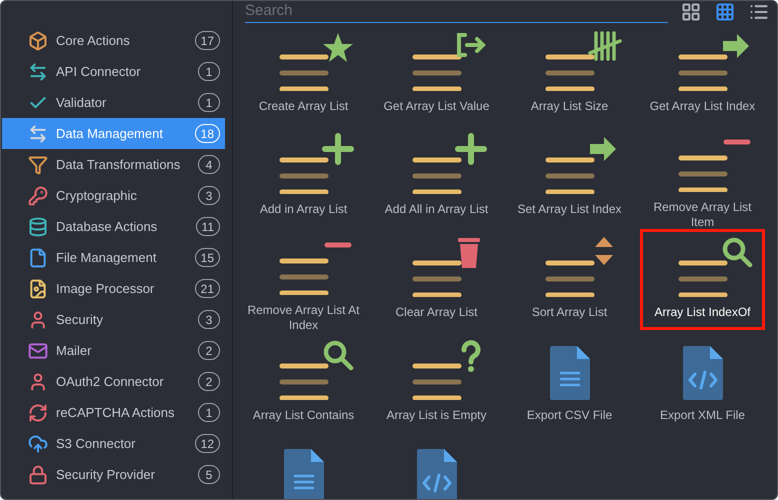 The height and width of the screenshot is (500, 778). Describe the element at coordinates (303, 176) in the screenshot. I see `action-tile: Add in Array List` at that location.